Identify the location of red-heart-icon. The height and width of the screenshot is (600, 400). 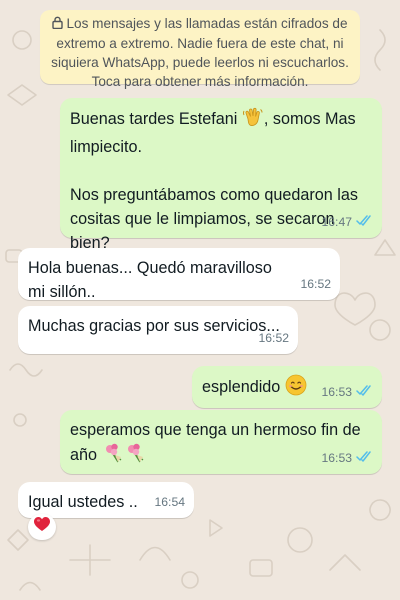
(42, 527).